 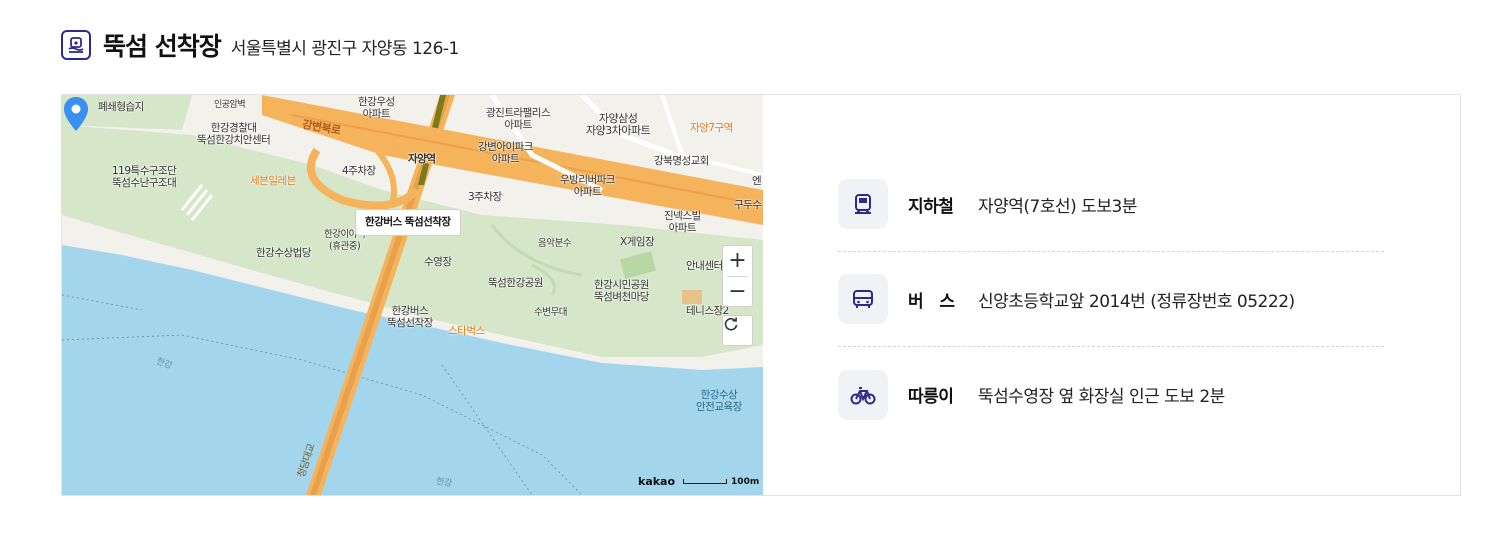 What do you see at coordinates (637, 242) in the screenshot?
I see `map-label: X게임장` at bounding box center [637, 242].